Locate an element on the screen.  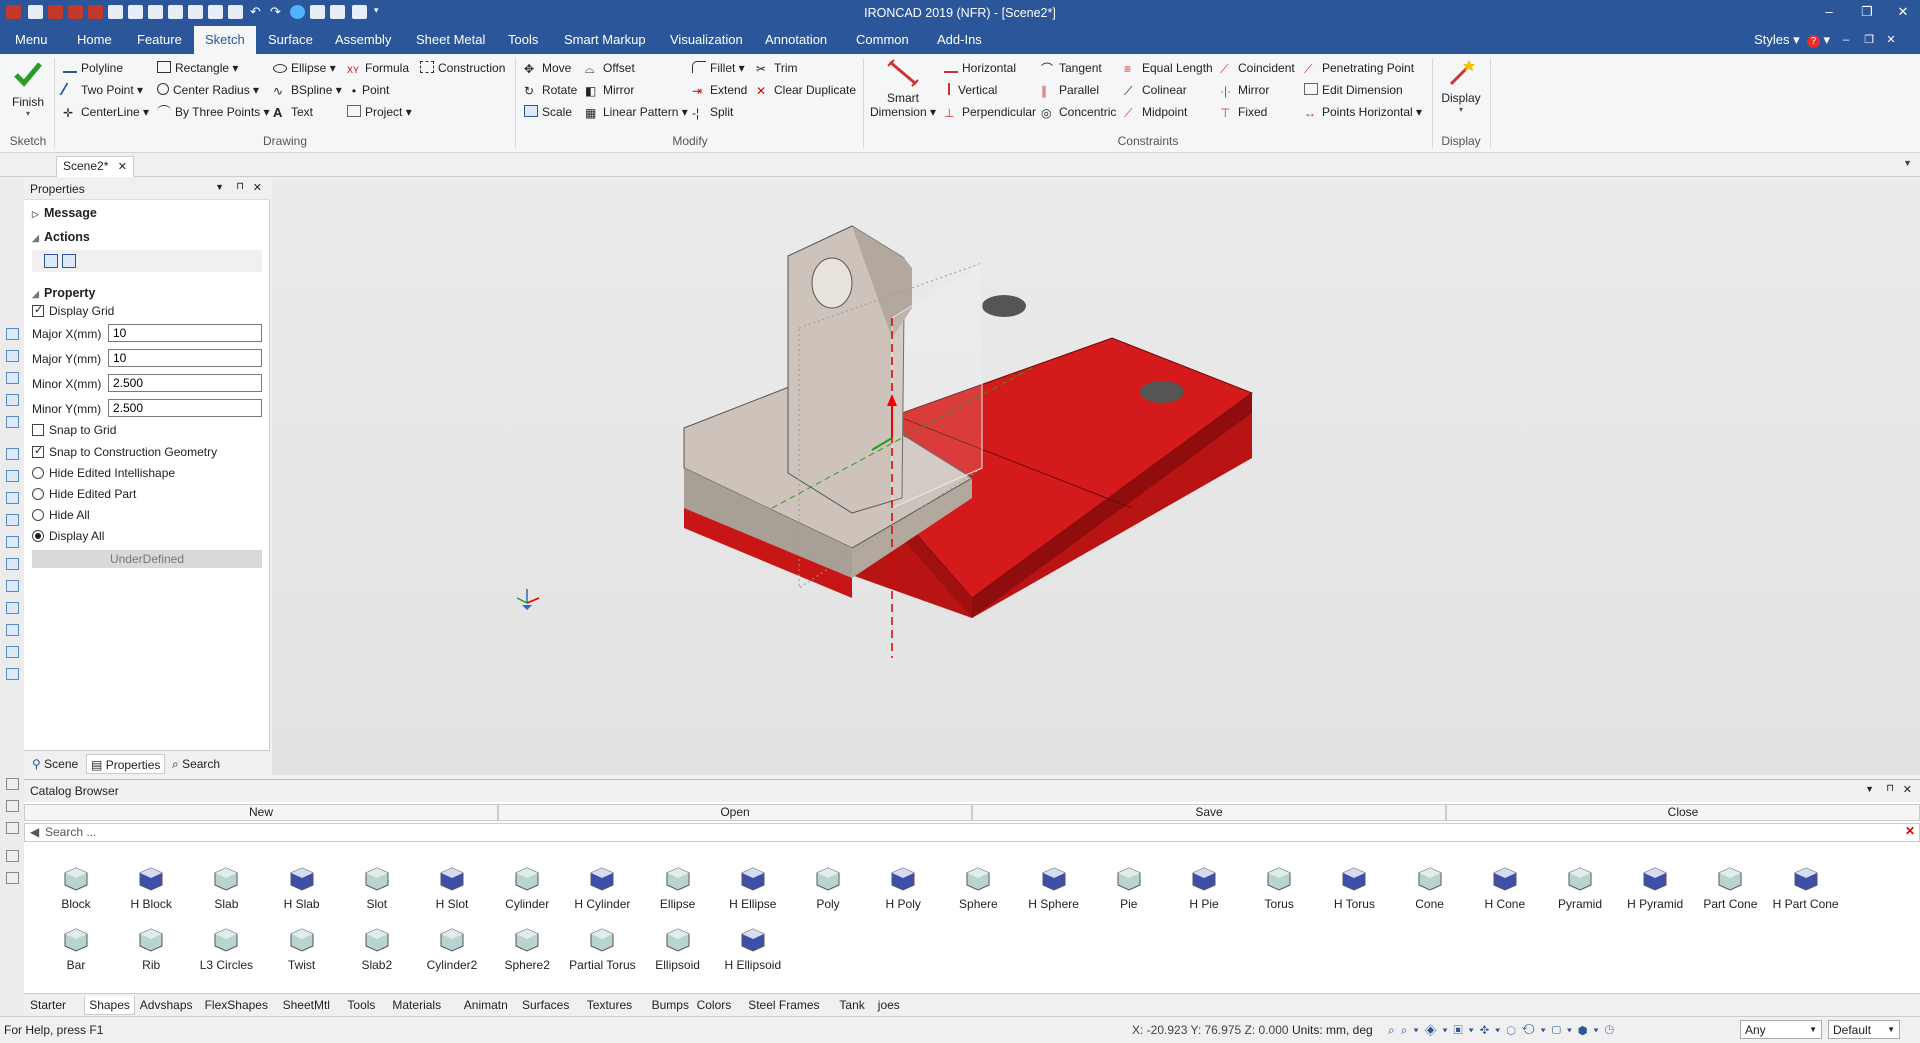
display-all-radio: Display All is located at coordinates (68, 536).